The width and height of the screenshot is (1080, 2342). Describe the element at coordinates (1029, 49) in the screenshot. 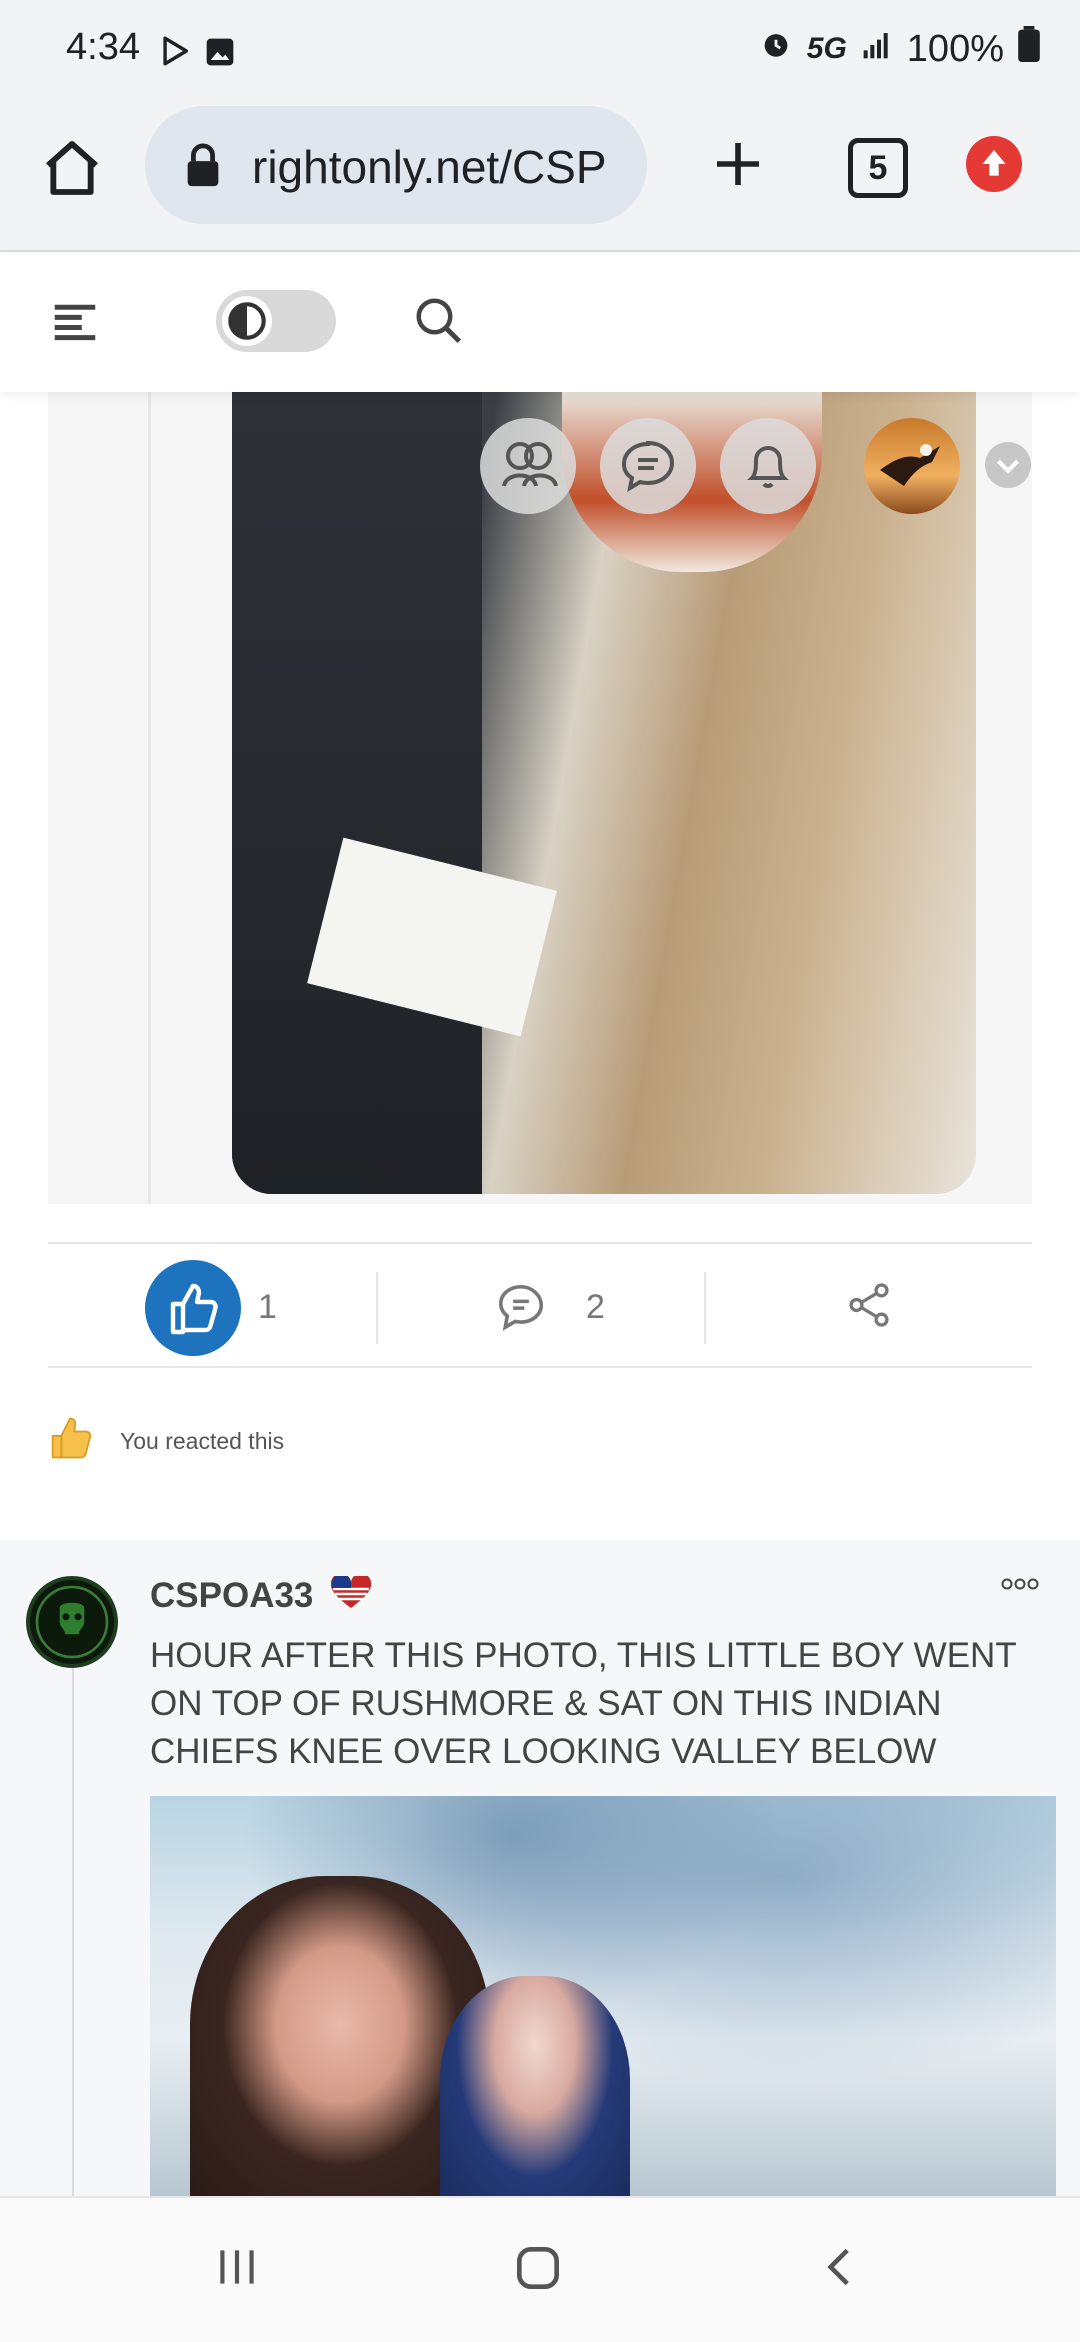

I see `battery-icon` at that location.